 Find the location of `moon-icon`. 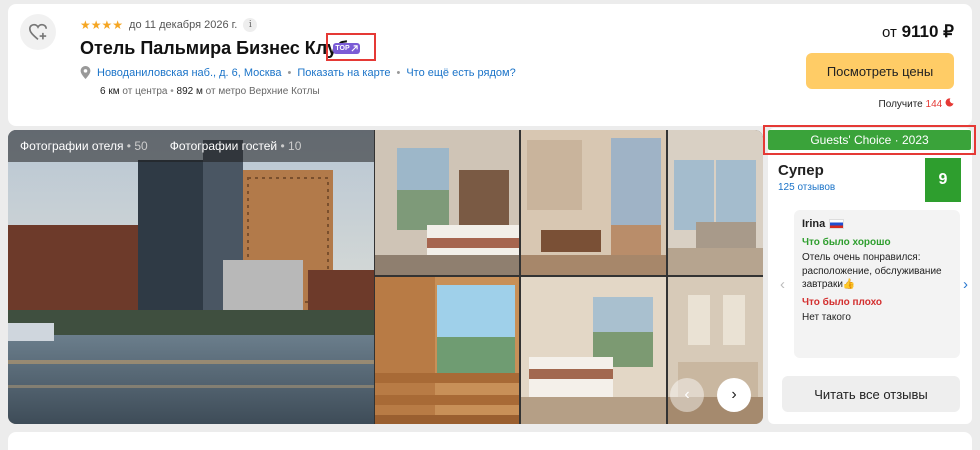

moon-icon is located at coordinates (949, 102).